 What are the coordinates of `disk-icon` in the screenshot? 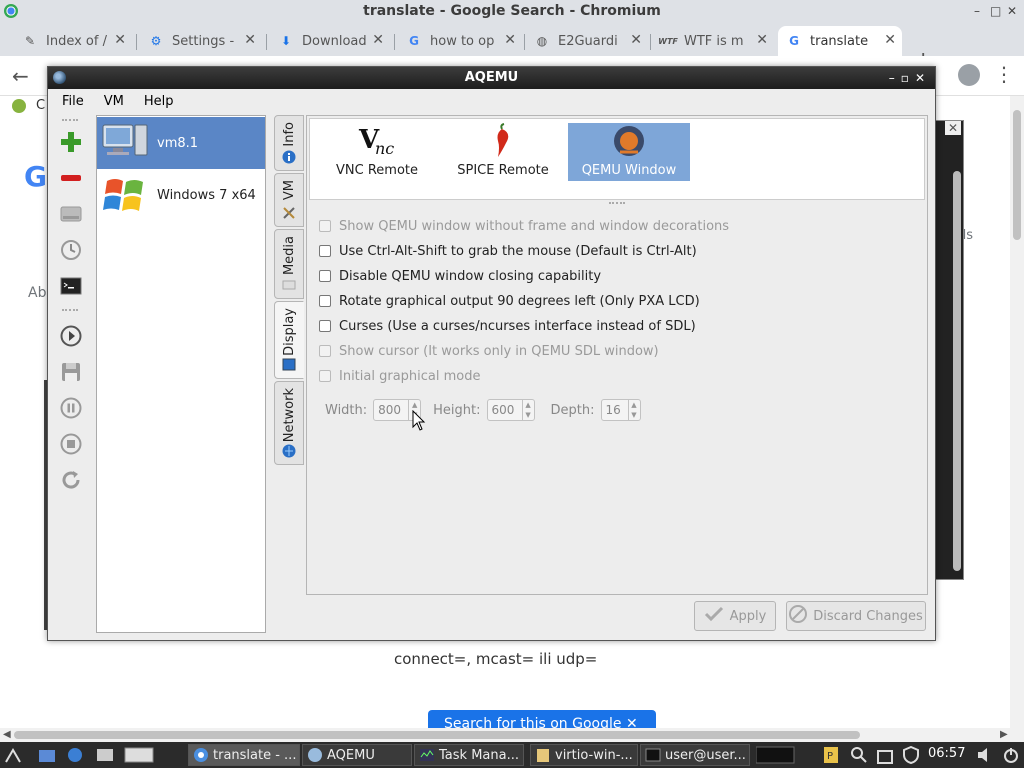 It's located at (71, 214).